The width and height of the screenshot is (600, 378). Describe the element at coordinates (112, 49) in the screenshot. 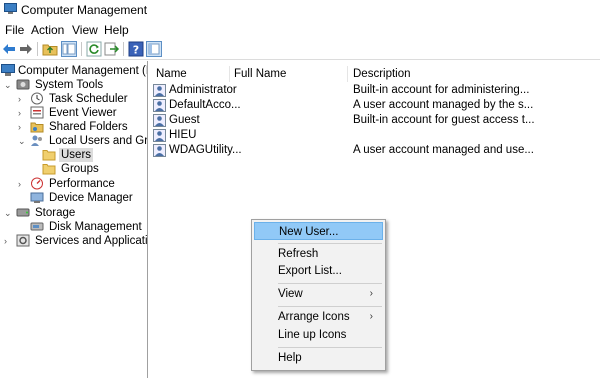

I see `export-icon` at that location.